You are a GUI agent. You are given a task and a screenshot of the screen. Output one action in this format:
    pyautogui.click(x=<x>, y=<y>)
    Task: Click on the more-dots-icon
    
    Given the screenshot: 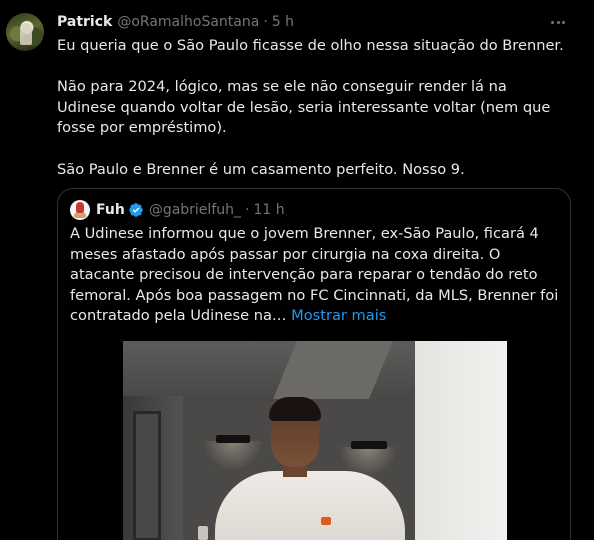 What is the action you would take?
    pyautogui.click(x=558, y=22)
    